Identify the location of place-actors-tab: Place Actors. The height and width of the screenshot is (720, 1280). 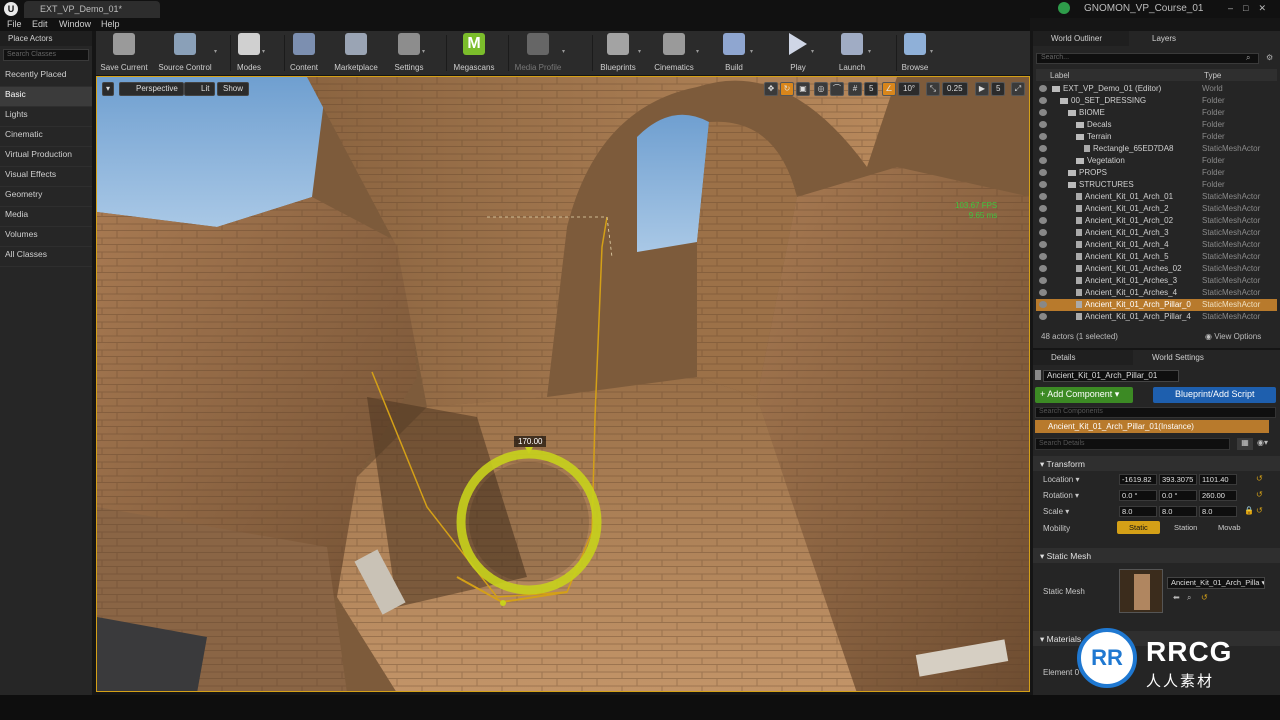
(46, 38).